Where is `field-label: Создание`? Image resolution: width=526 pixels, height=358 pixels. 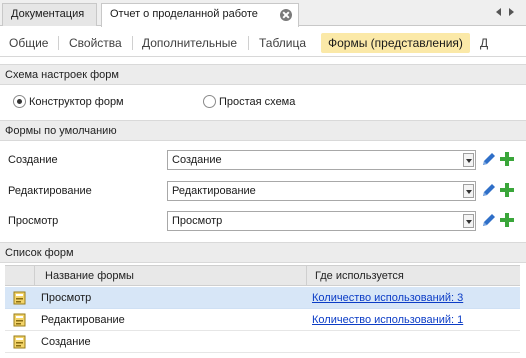 field-label: Создание is located at coordinates (33, 160).